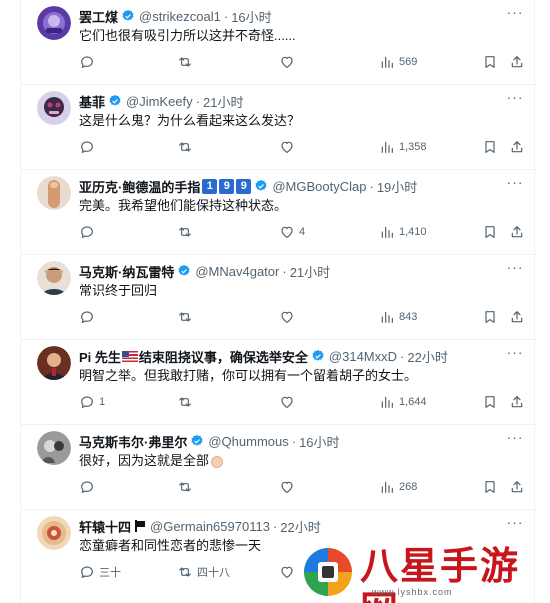 Image resolution: width=550 pixels, height=603 pixels. I want to click on views-button: 268, so click(398, 487).